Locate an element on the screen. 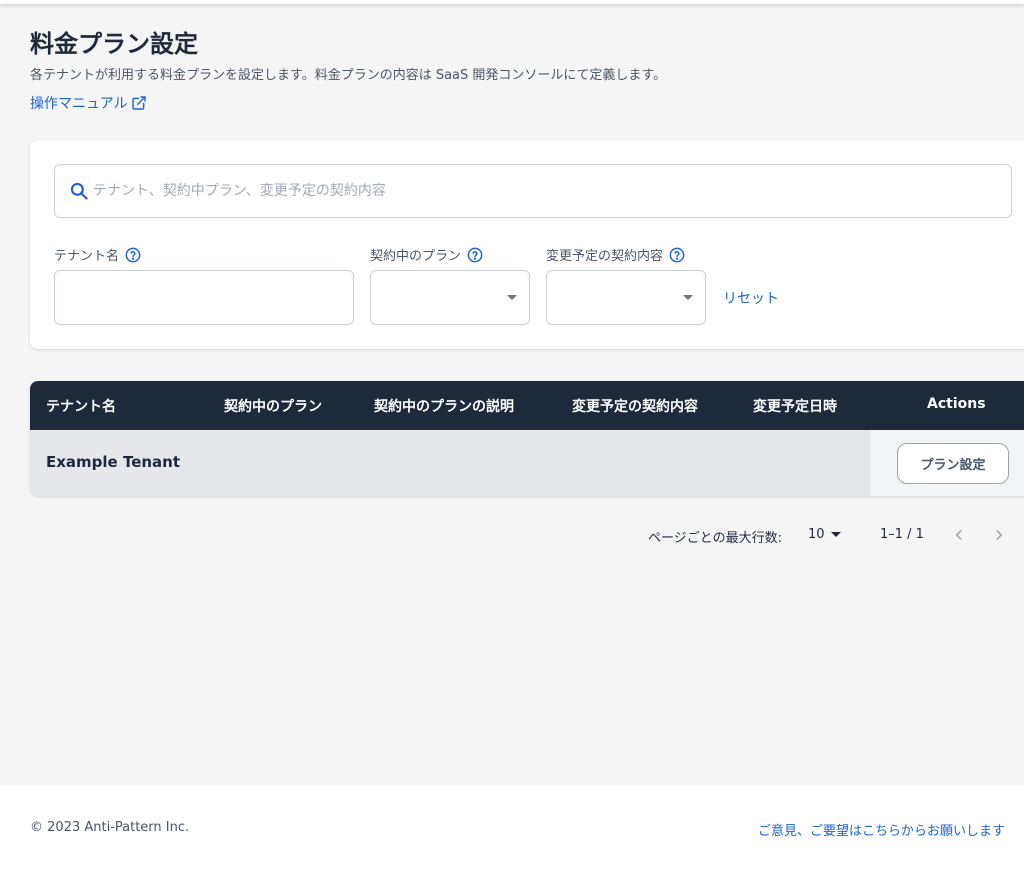 This screenshot has width=1024, height=870. tenant-name-input is located at coordinates (204, 297).